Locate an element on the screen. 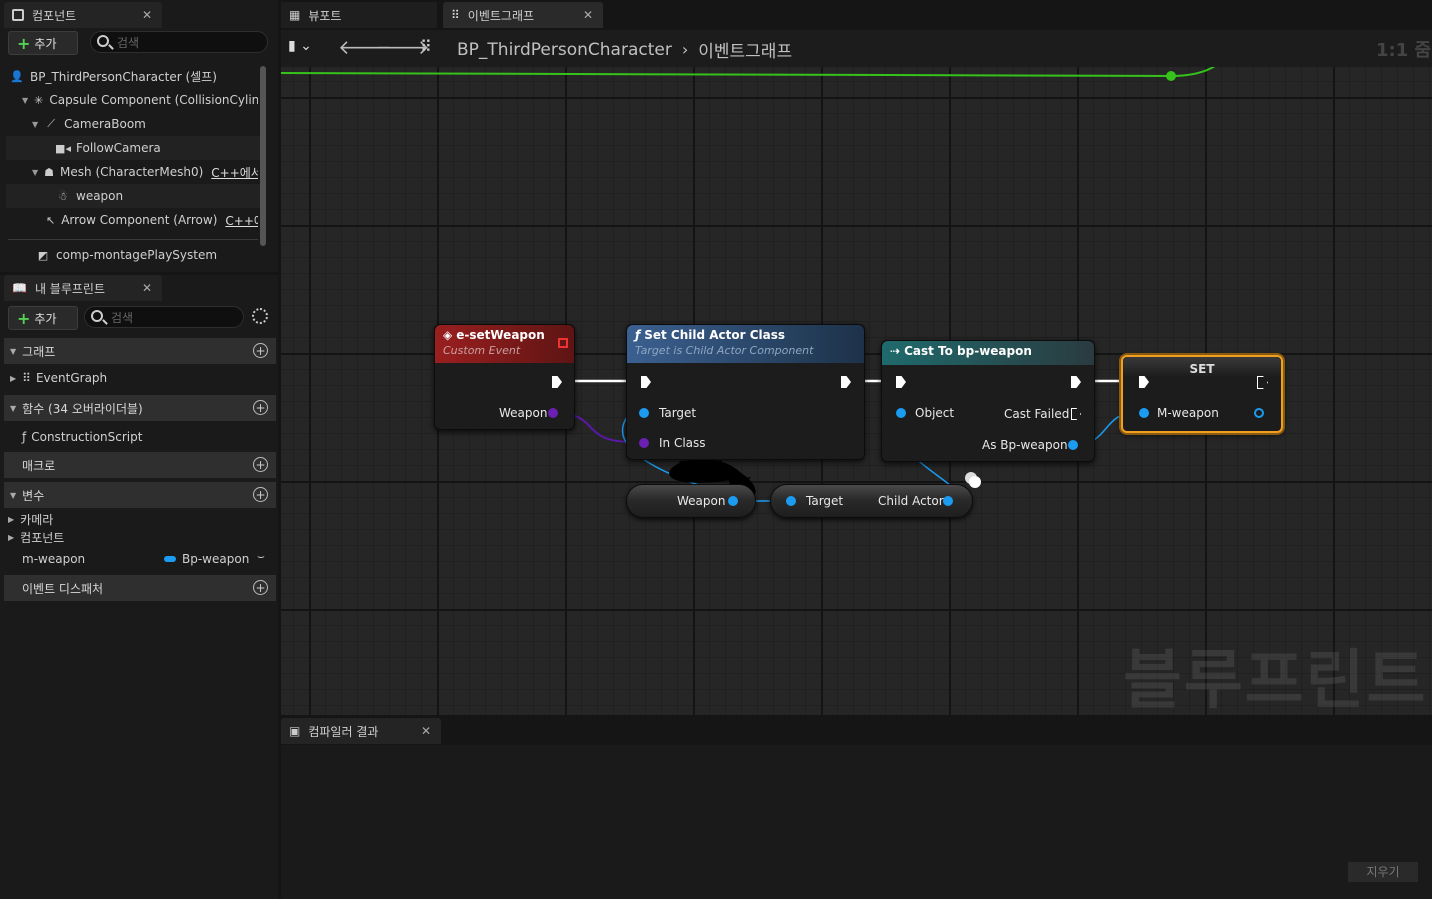 The image size is (1432, 899). visibility-eye-icon: ⌣ is located at coordinates (261, 556).